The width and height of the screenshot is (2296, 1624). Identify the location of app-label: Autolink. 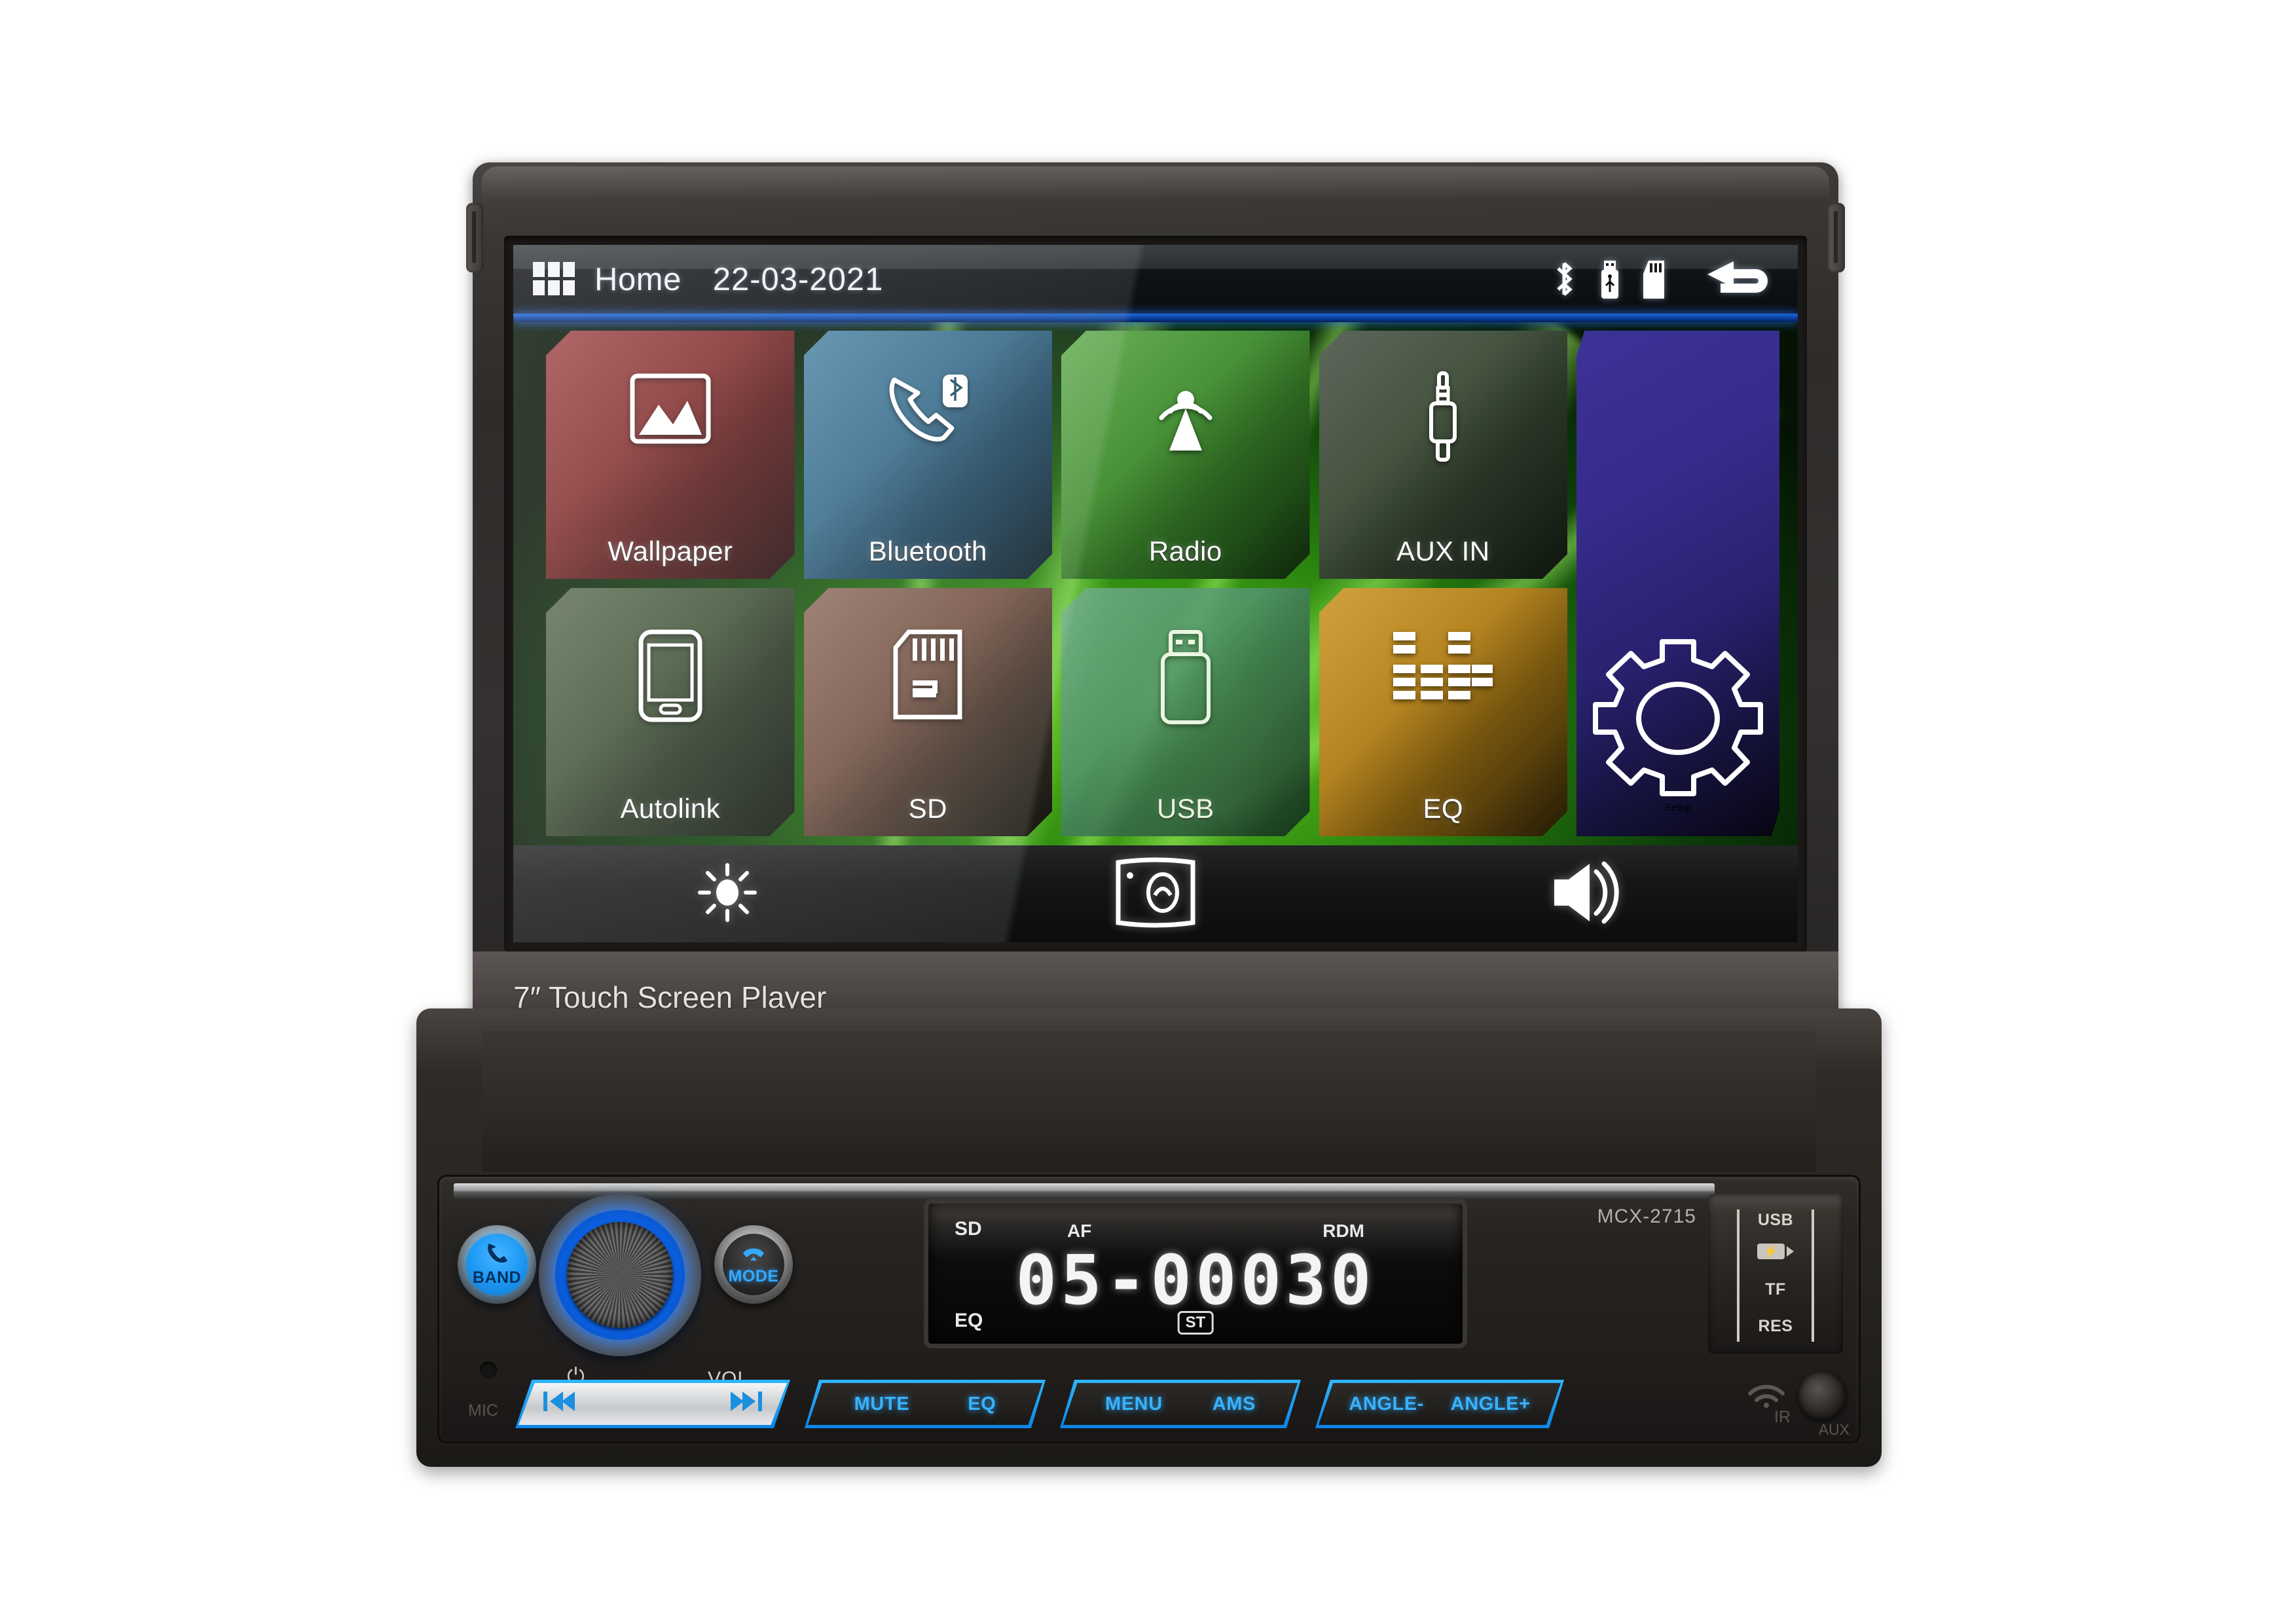
(670, 808).